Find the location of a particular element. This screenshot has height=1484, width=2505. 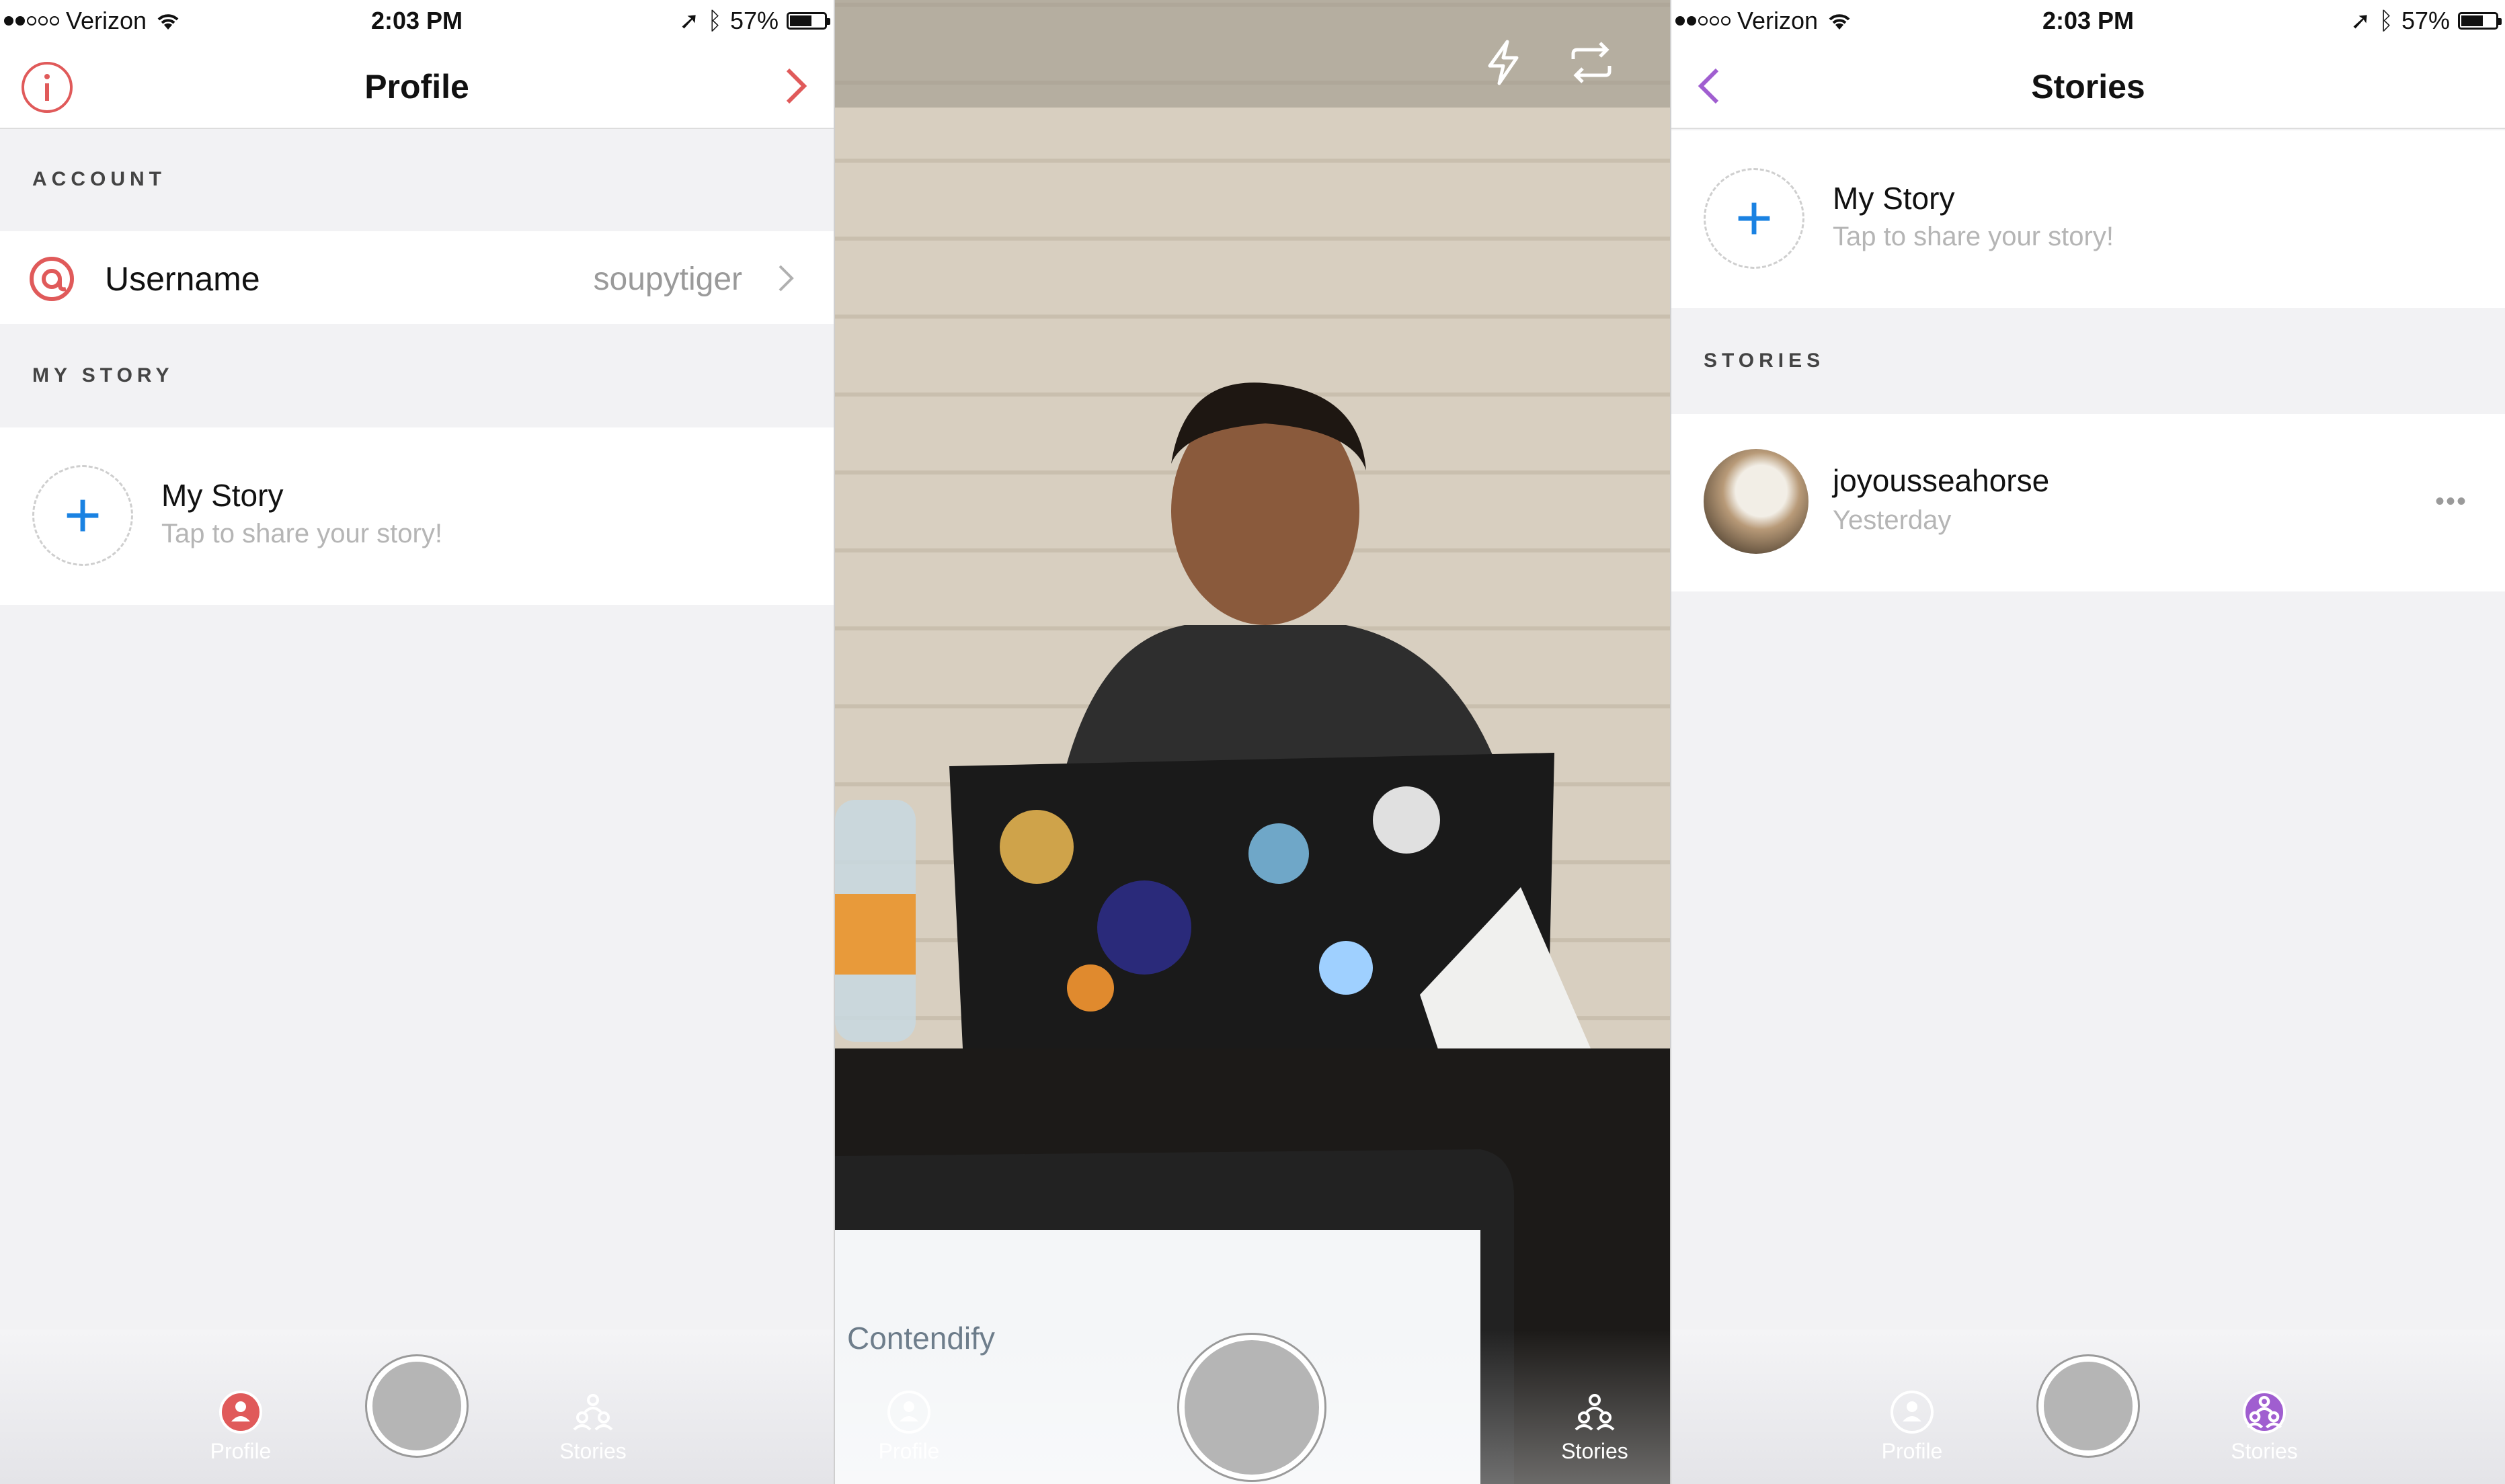

flash-icon is located at coordinates (1503, 62).